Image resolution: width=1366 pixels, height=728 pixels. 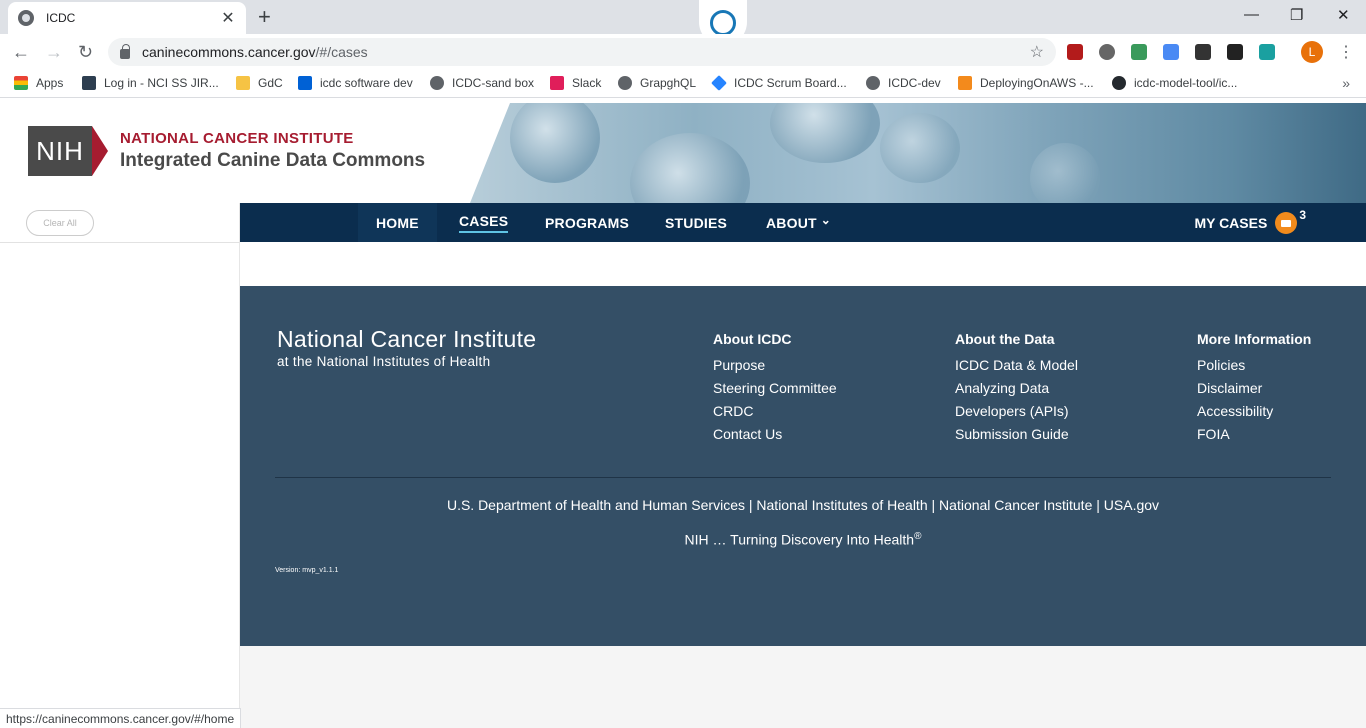 What do you see at coordinates (237, 138) in the screenshot?
I see `institute-name: NATIONAL CANCER INSTITUTE` at bounding box center [237, 138].